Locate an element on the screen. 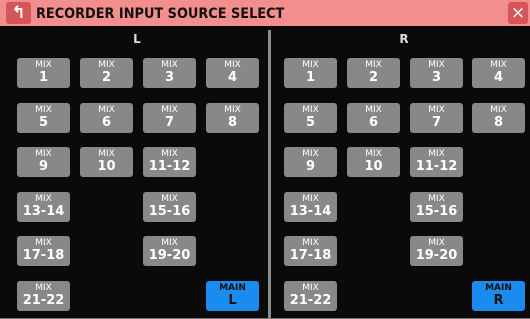 The image size is (530, 319). right-mix-19-20-button: MIX 19-20 is located at coordinates (436, 251).